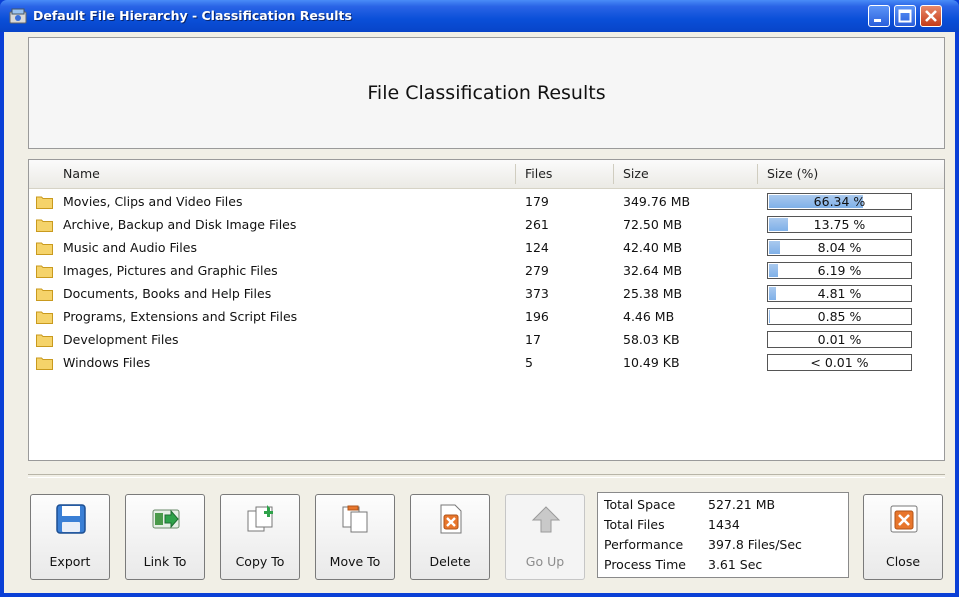 This screenshot has width=959, height=597. I want to click on window-close-button, so click(931, 16).